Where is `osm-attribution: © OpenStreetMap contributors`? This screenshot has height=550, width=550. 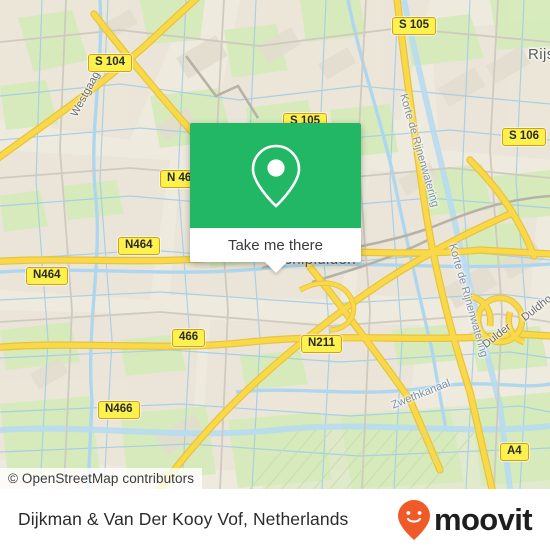 osm-attribution: © OpenStreetMap contributors is located at coordinates (101, 478).